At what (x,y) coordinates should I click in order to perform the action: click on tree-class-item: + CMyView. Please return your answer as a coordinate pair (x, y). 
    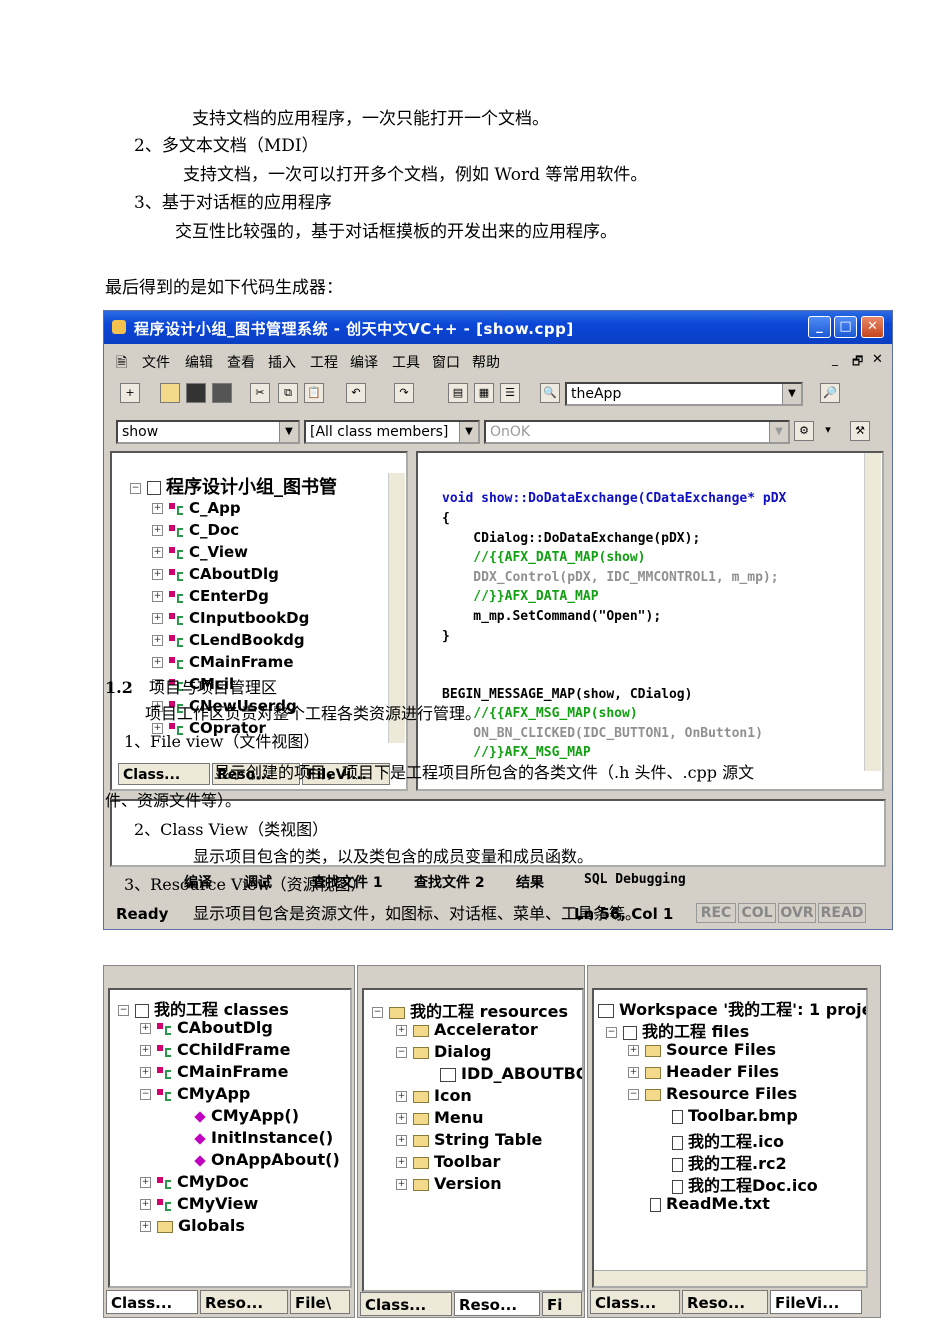
    Looking at the image, I should click on (199, 1203).